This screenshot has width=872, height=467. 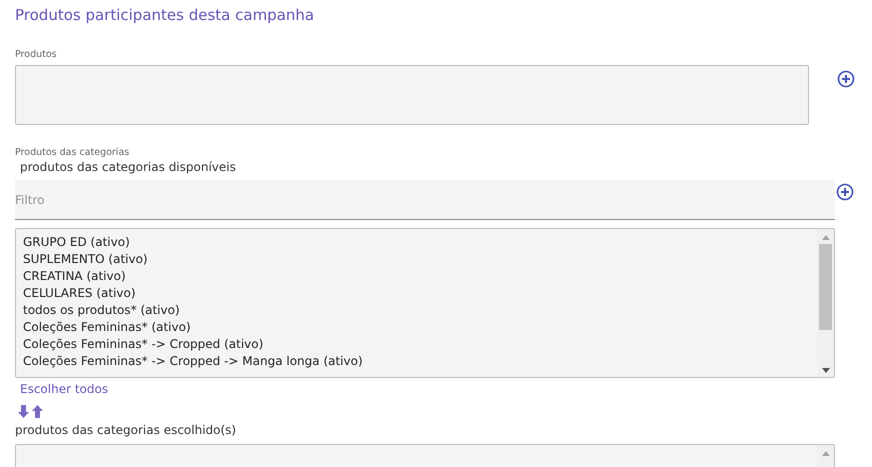 What do you see at coordinates (64, 389) in the screenshot?
I see `choose-all-link: Escolher todos` at bounding box center [64, 389].